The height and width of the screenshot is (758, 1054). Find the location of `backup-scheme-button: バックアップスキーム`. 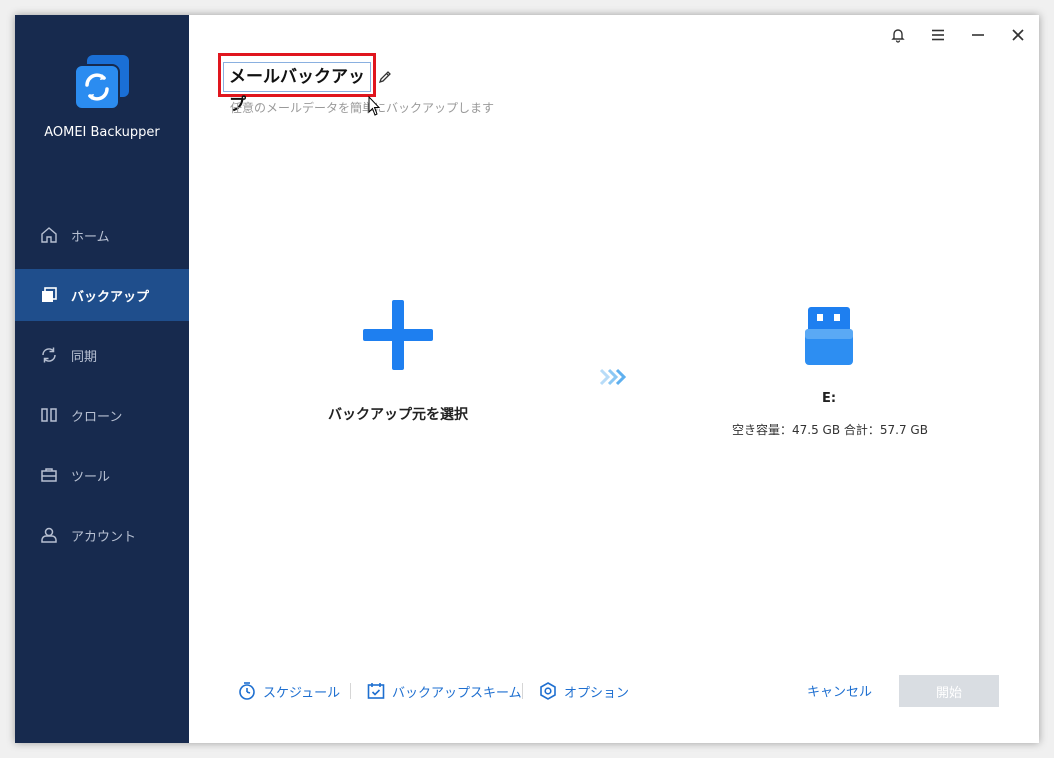

backup-scheme-button: バックアップスキーム is located at coordinates (444, 691).